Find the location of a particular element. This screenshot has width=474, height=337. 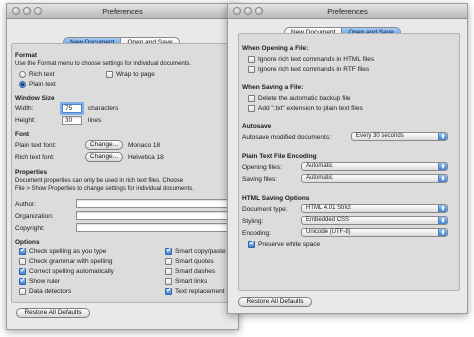

html-encoding-label: Encoding: is located at coordinates (256, 233).